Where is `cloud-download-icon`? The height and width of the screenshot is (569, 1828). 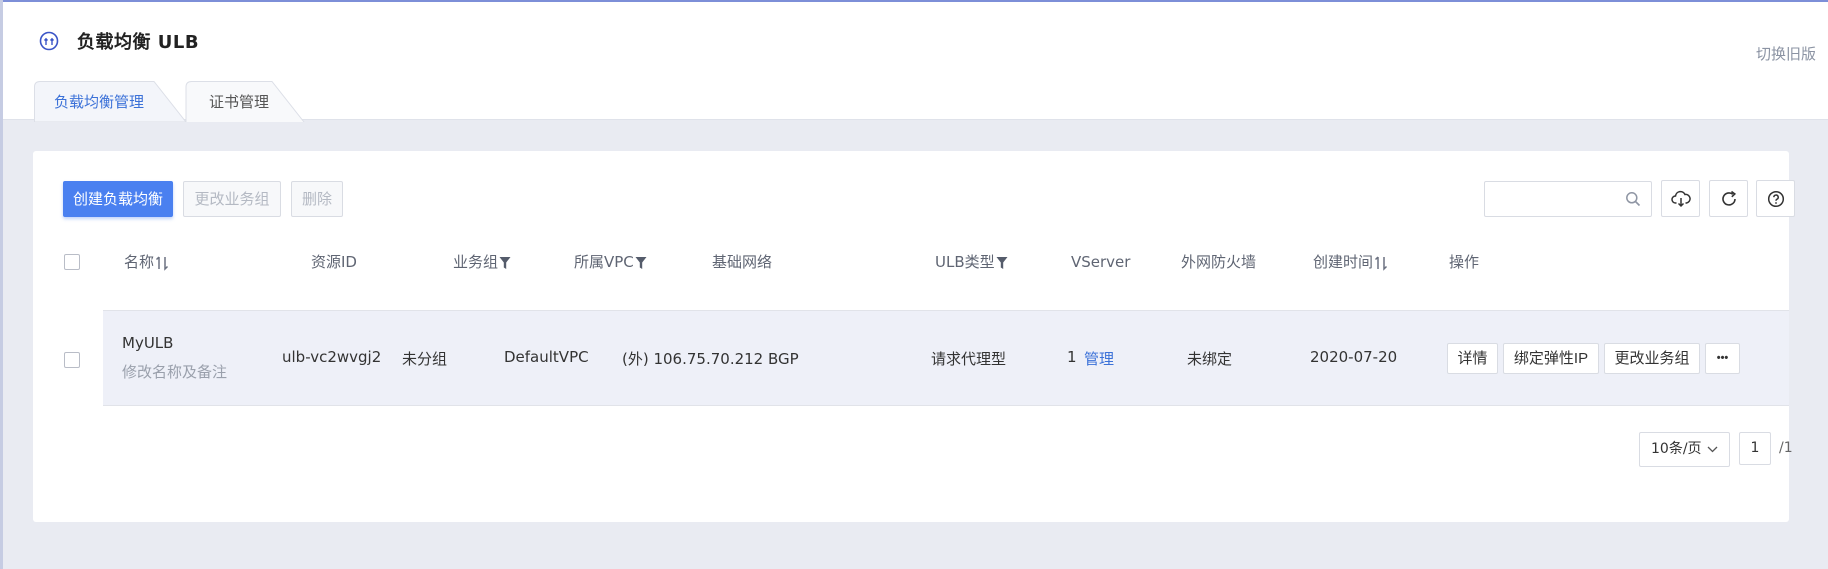
cloud-download-icon is located at coordinates (1680, 198).